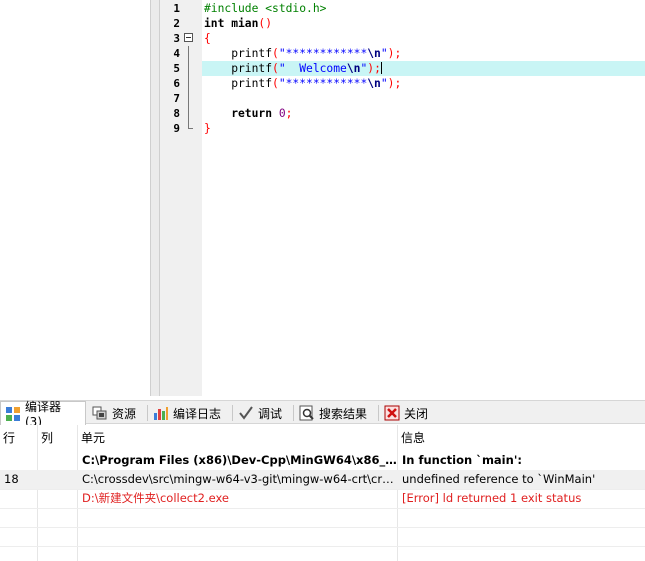 The image size is (645, 561). I want to click on search-results-icon, so click(307, 413).